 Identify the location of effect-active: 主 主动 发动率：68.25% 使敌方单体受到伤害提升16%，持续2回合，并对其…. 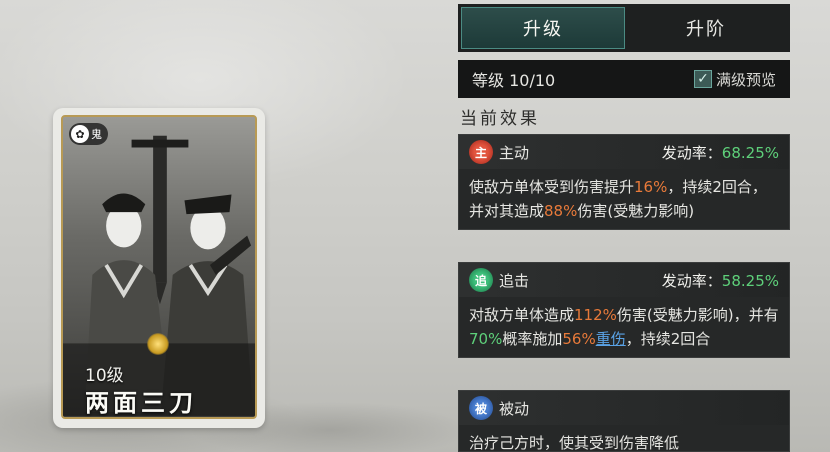
(624, 182).